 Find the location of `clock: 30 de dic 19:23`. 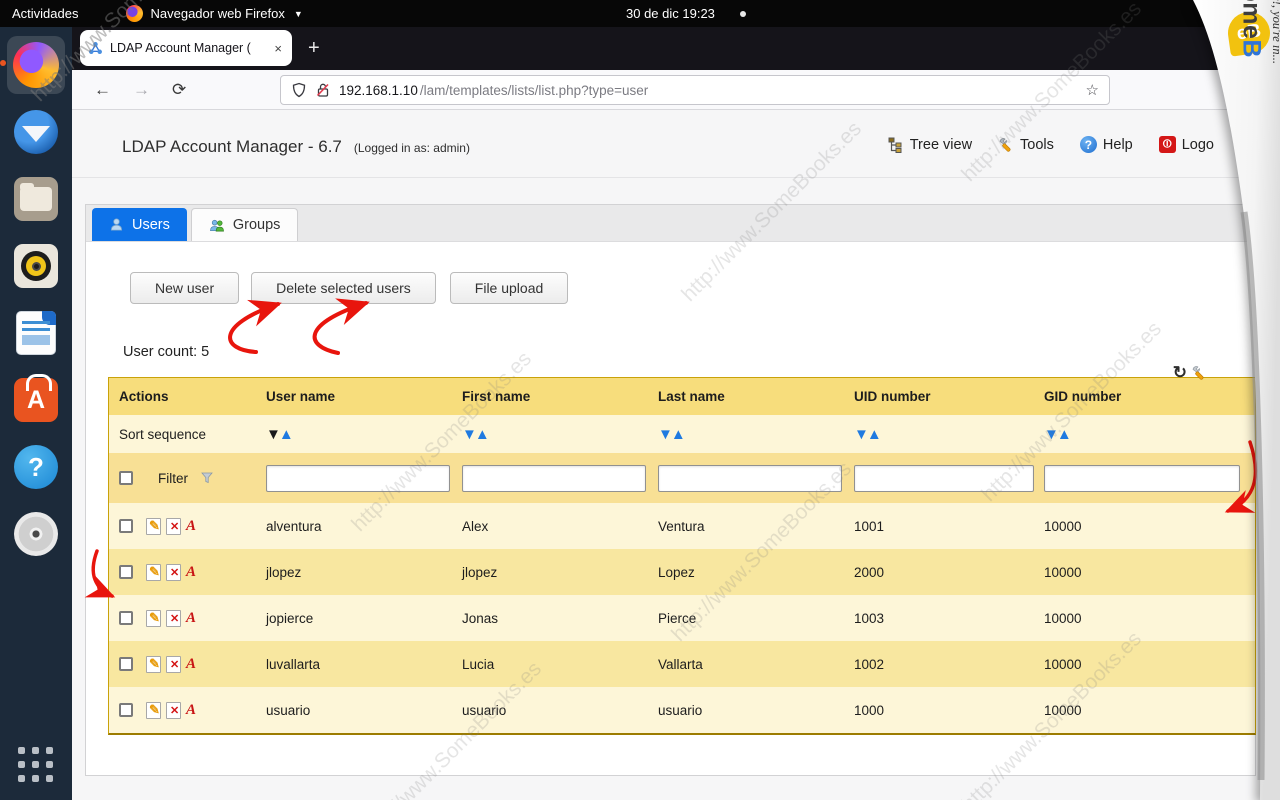

clock: 30 de dic 19:23 is located at coordinates (670, 13).